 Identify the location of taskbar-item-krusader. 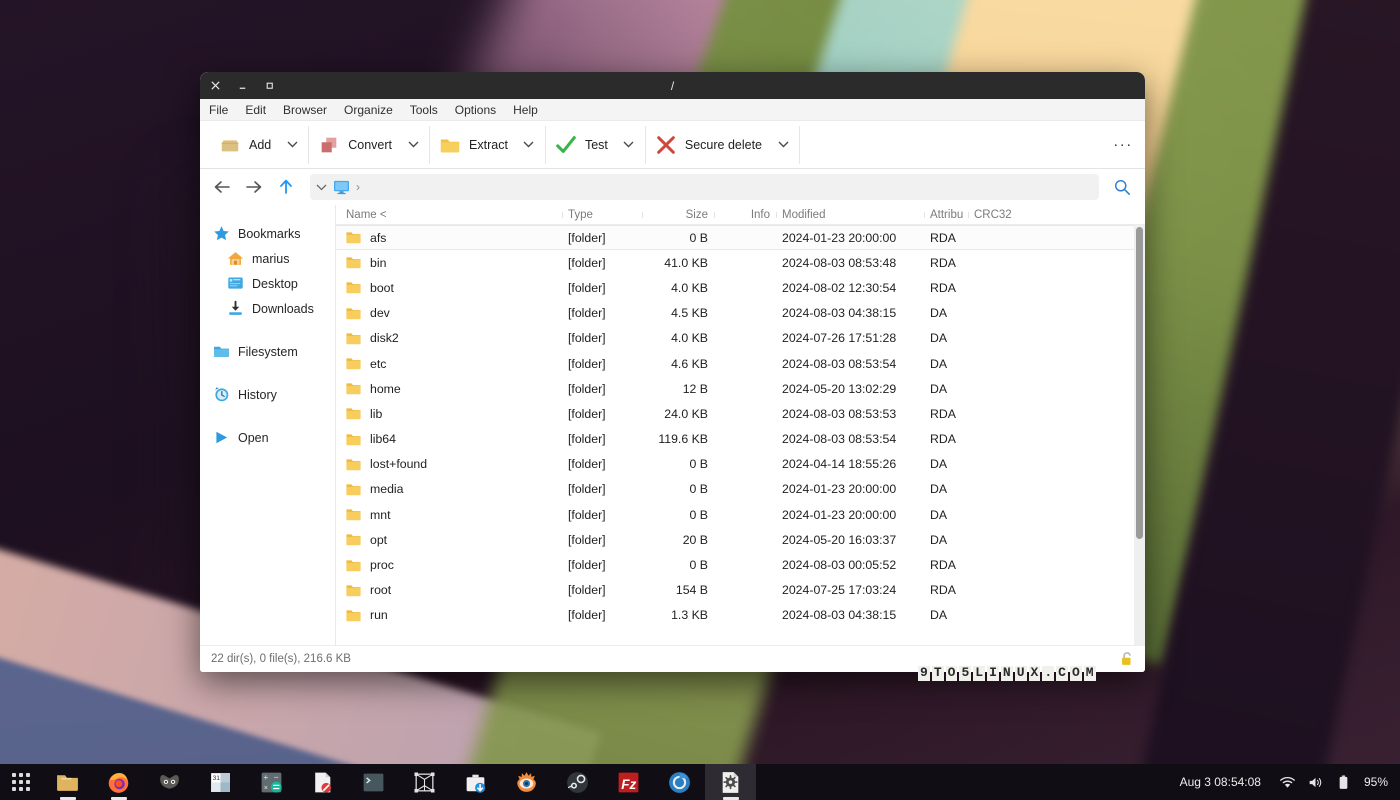
(526, 782).